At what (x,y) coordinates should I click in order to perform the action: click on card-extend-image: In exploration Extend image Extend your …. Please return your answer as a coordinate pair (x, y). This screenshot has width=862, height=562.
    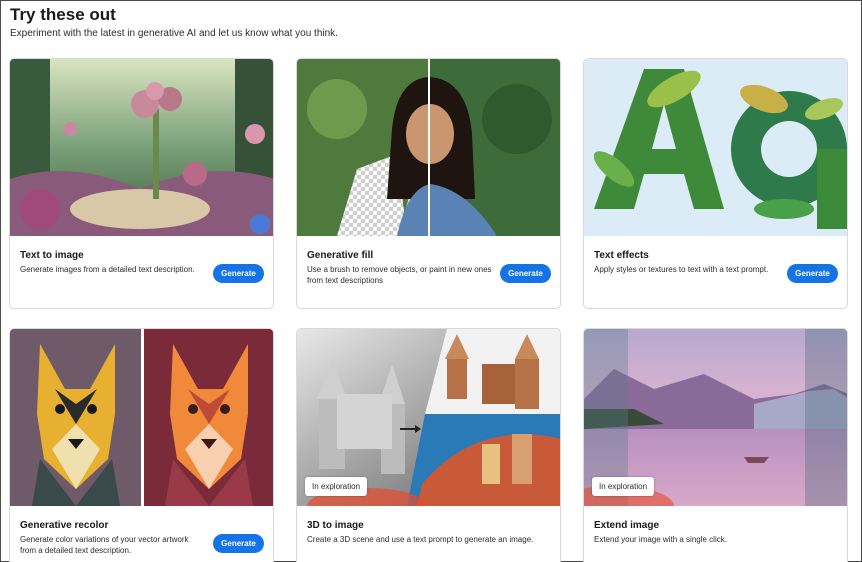
    Looking at the image, I should click on (715, 445).